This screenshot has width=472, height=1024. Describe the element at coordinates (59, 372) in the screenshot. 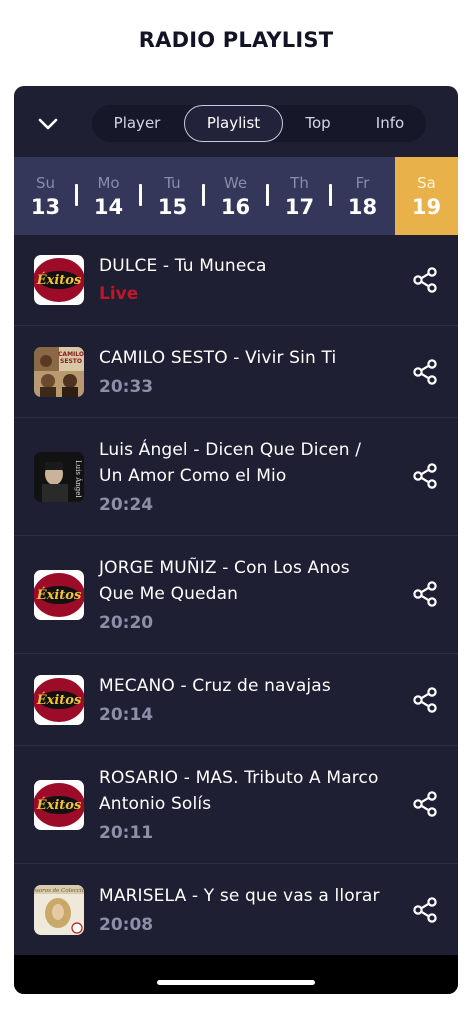

I see `album-cover: CAMILO SESTO` at that location.